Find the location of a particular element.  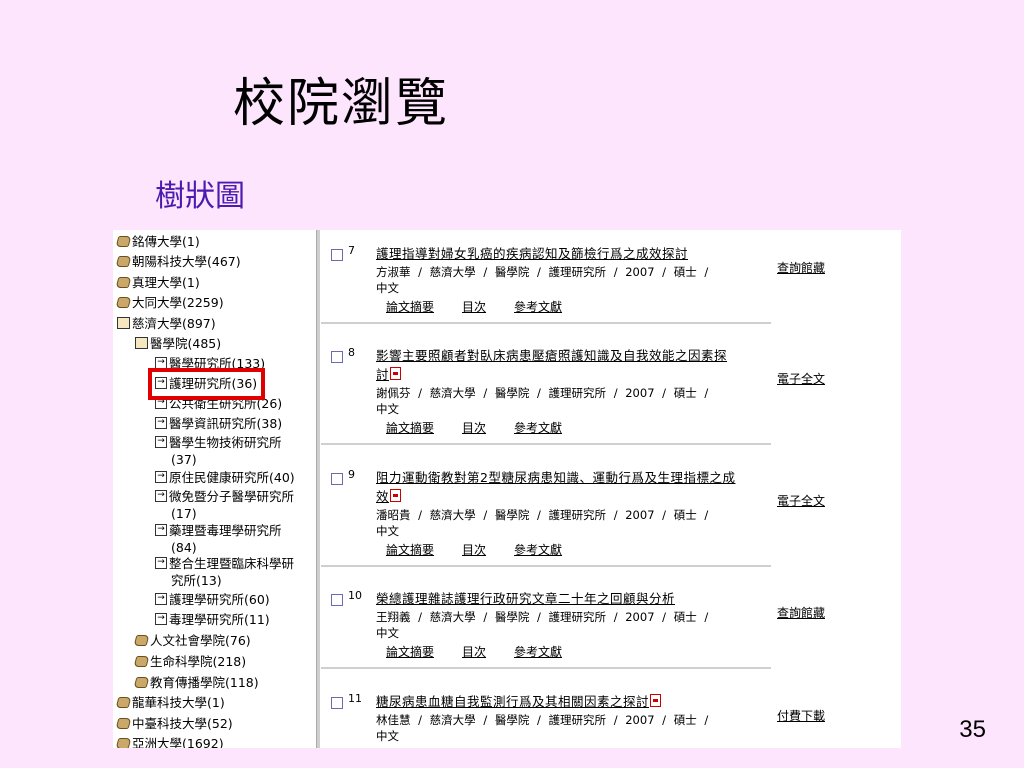

tree-node: 真理大學(1) is located at coordinates (157, 282).